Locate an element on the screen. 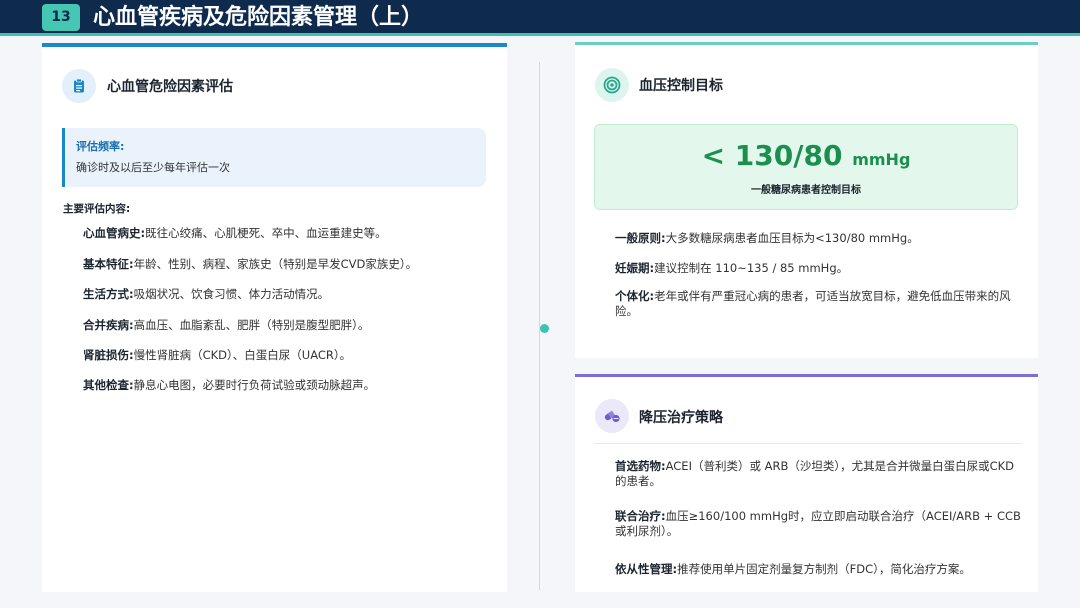 The height and width of the screenshot is (608, 1080). bp-target-value: < 130/80 mmHg is located at coordinates (806, 155).